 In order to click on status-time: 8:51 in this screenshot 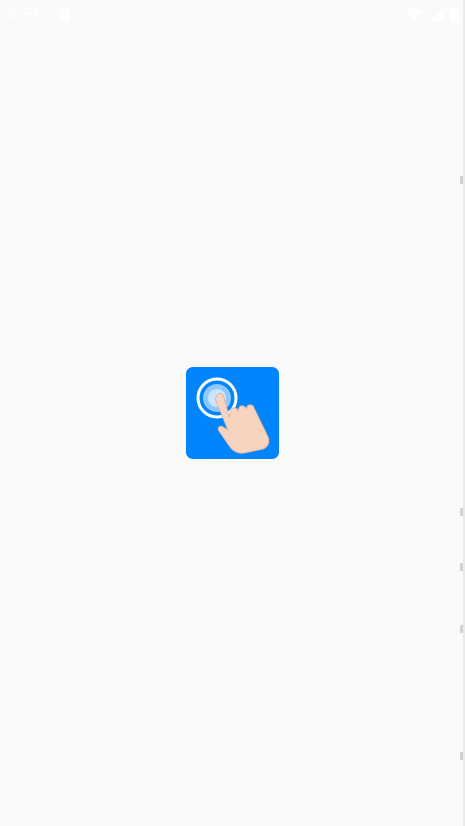, I will do `click(24, 14)`.